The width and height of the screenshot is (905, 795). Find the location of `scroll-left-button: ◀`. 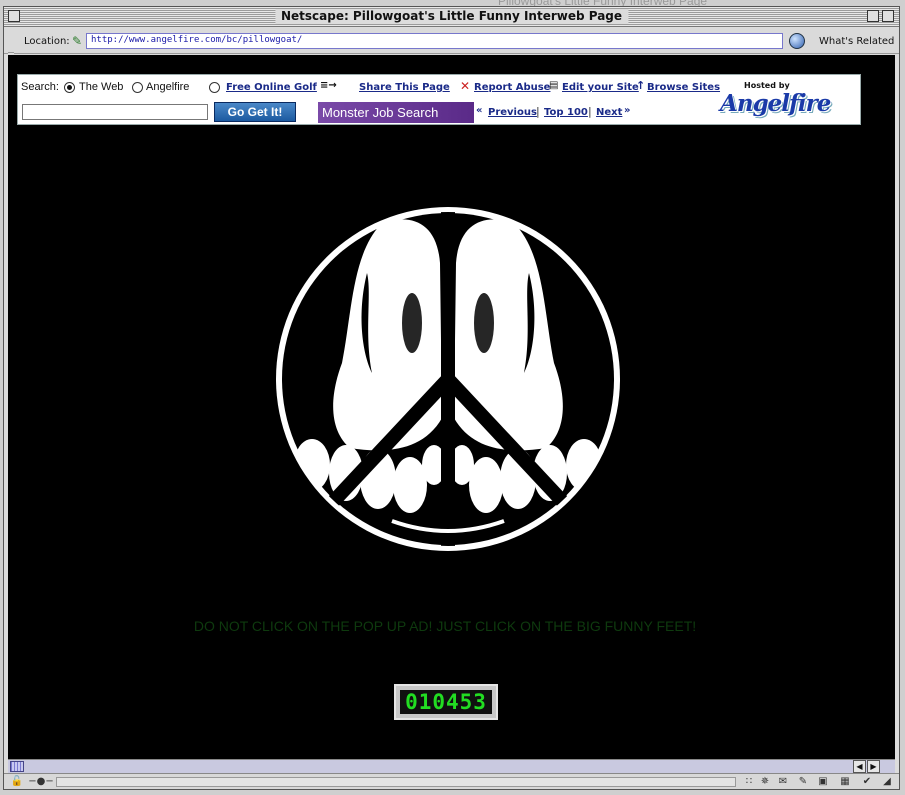

scroll-left-button: ◀ is located at coordinates (859, 766).